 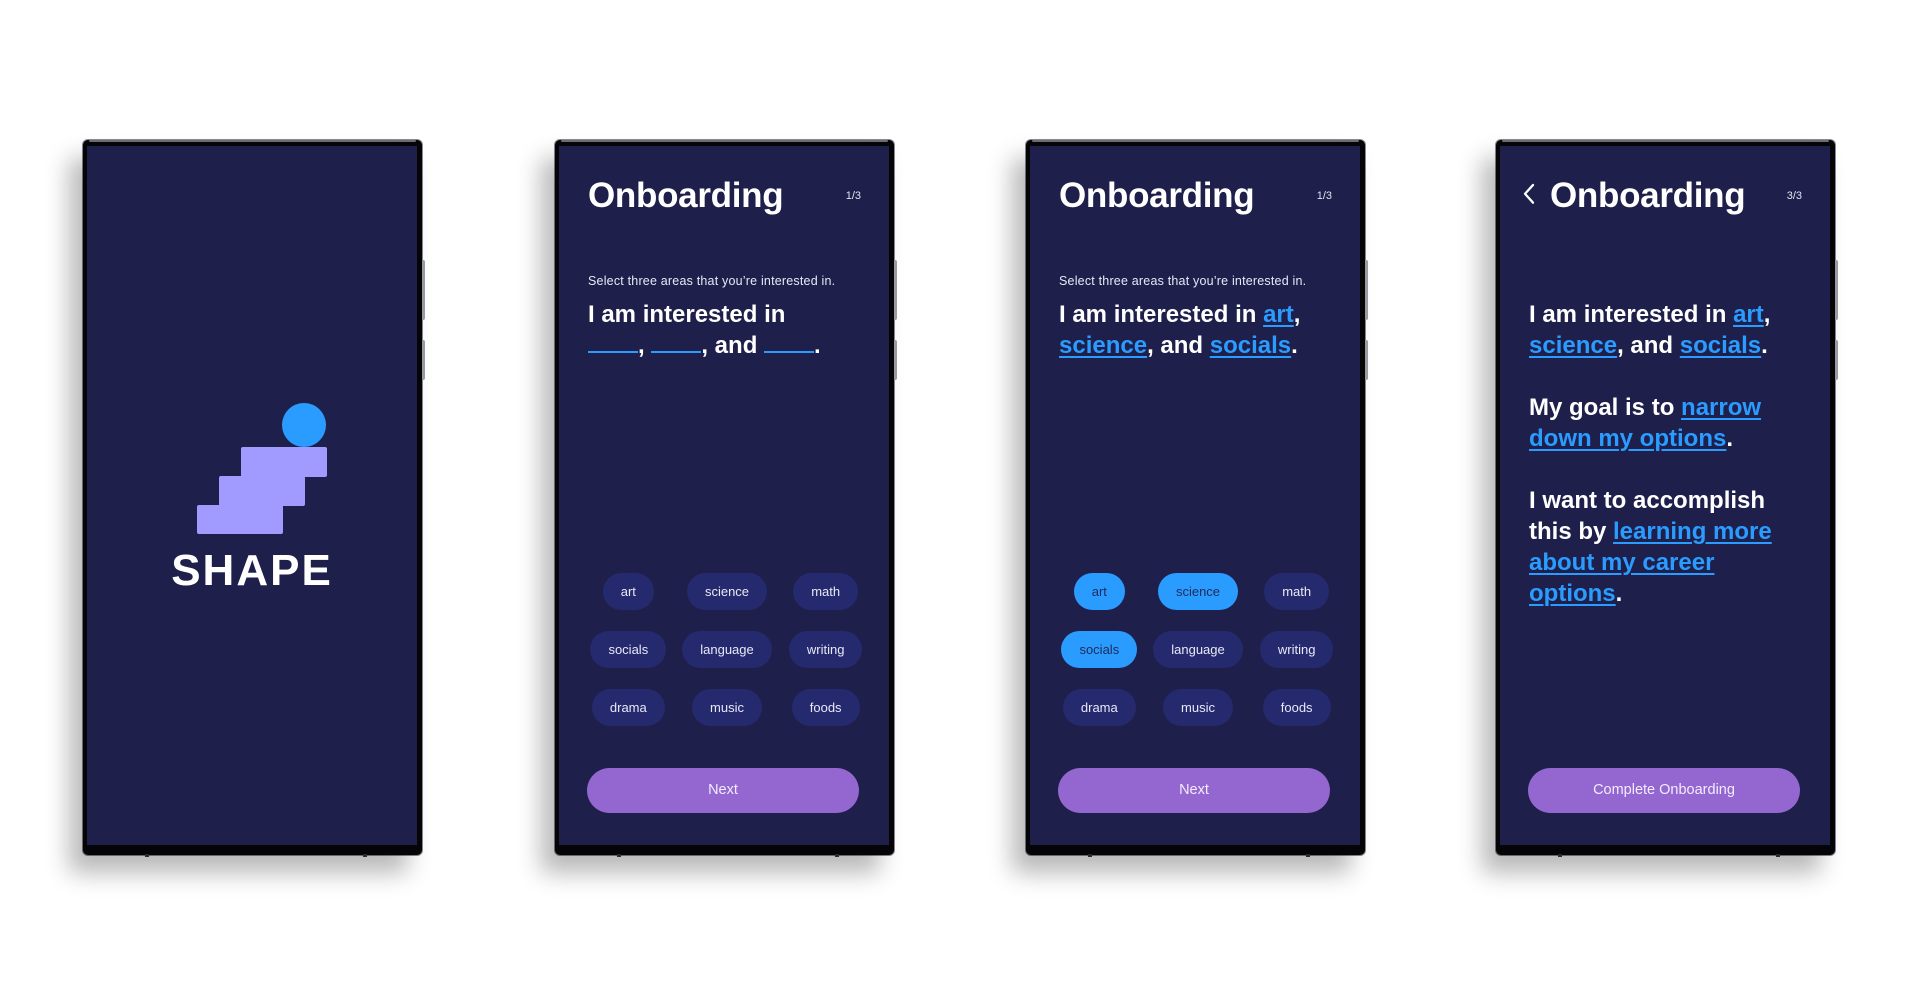 What do you see at coordinates (304, 425) in the screenshot?
I see `logo-ball` at bounding box center [304, 425].